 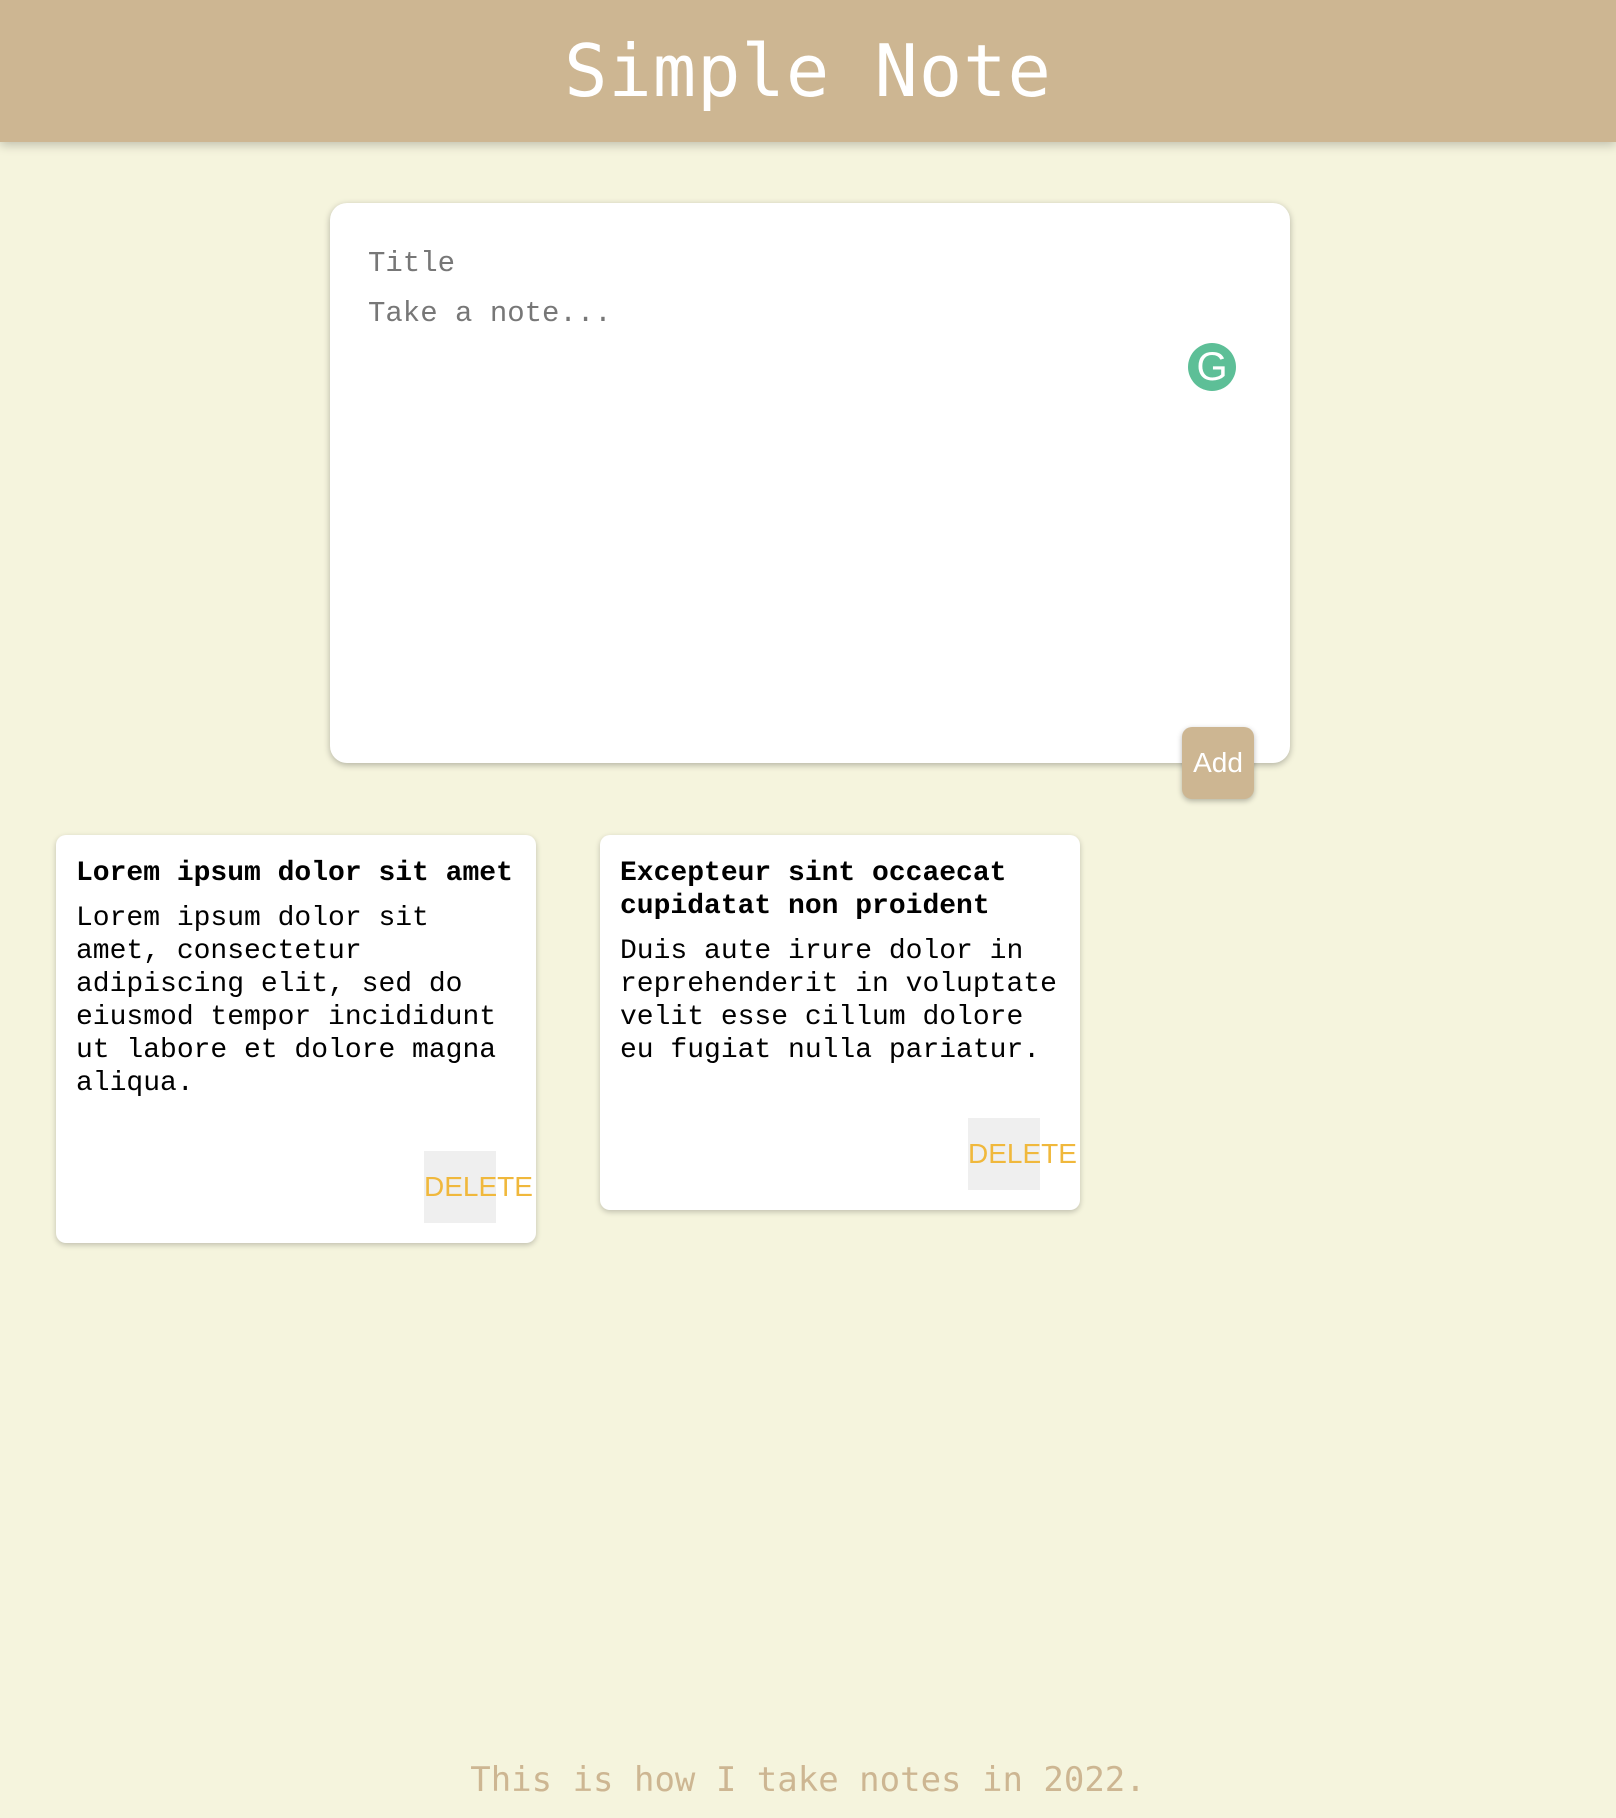 What do you see at coordinates (808, 507) in the screenshot?
I see `note-content-textarea` at bounding box center [808, 507].